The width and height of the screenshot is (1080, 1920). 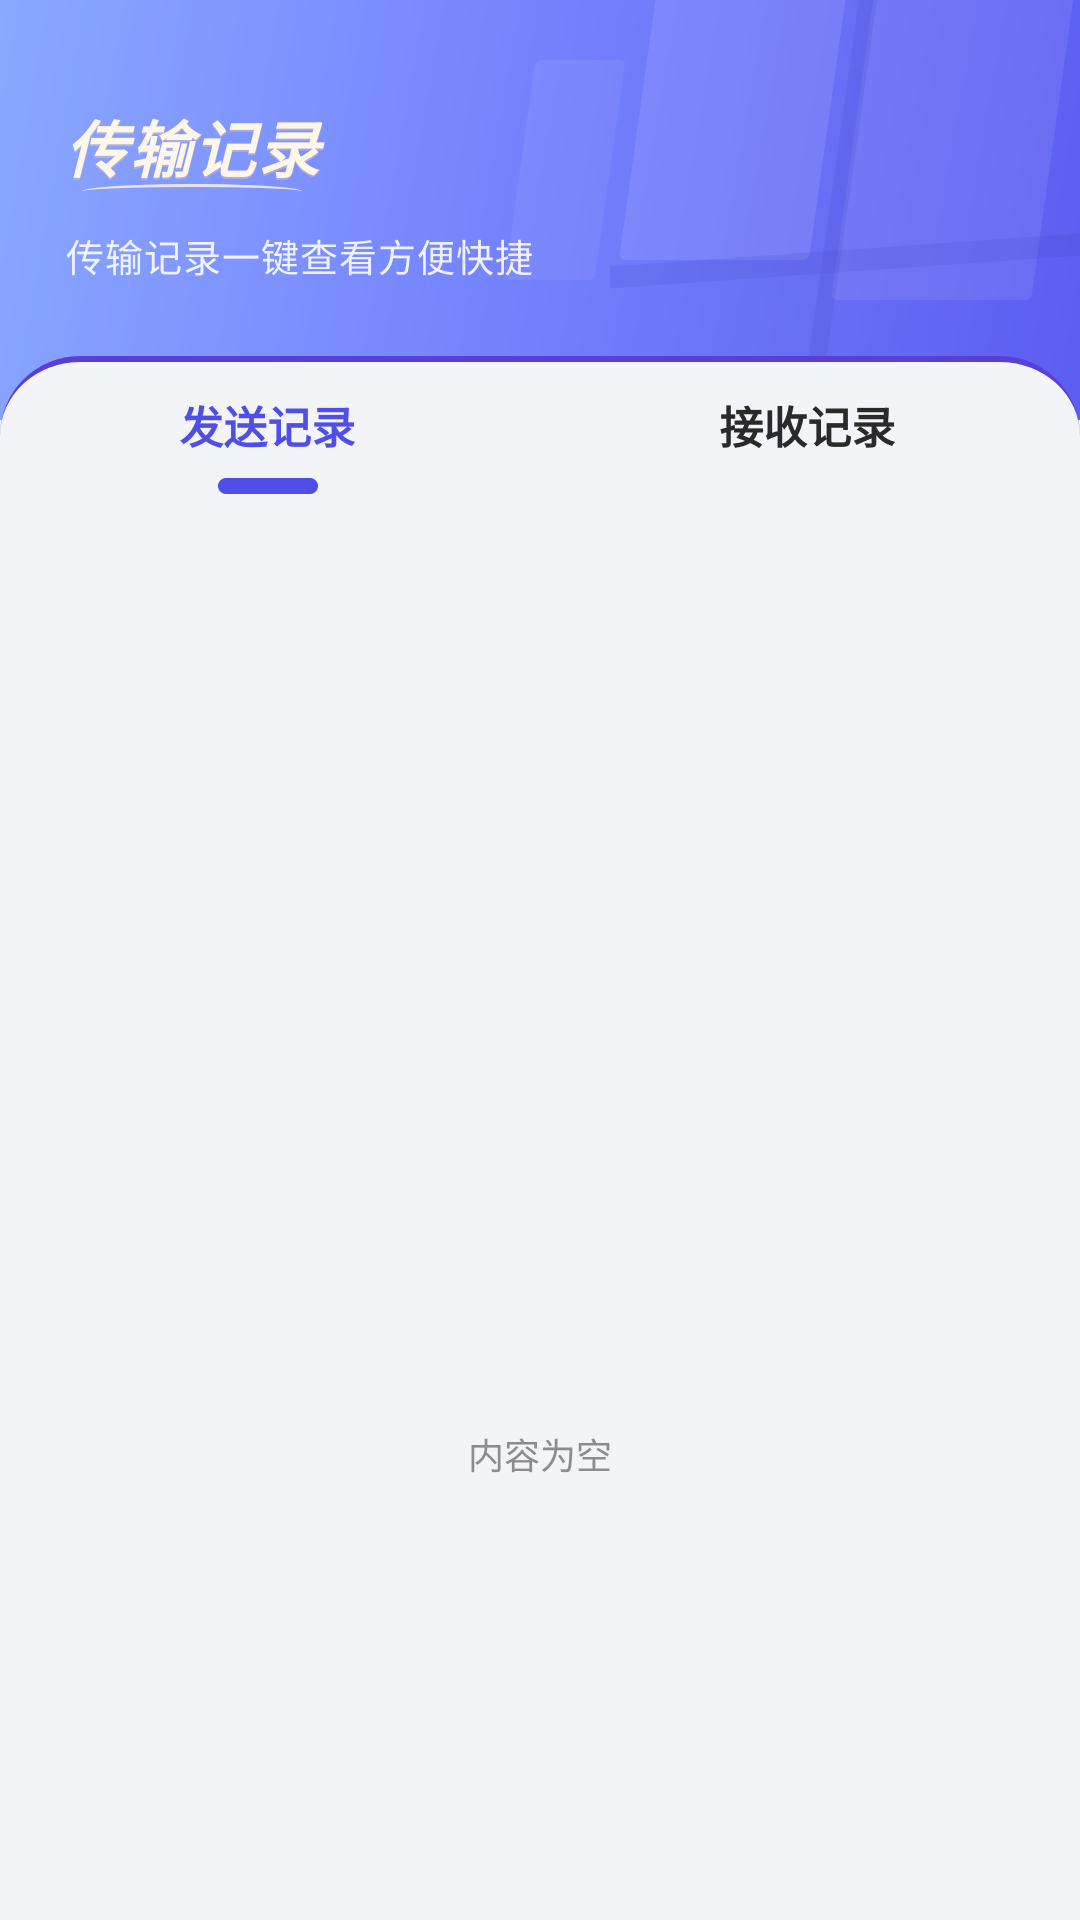 I want to click on tab-bar: 发送记录 接收记录, so click(x=540, y=452).